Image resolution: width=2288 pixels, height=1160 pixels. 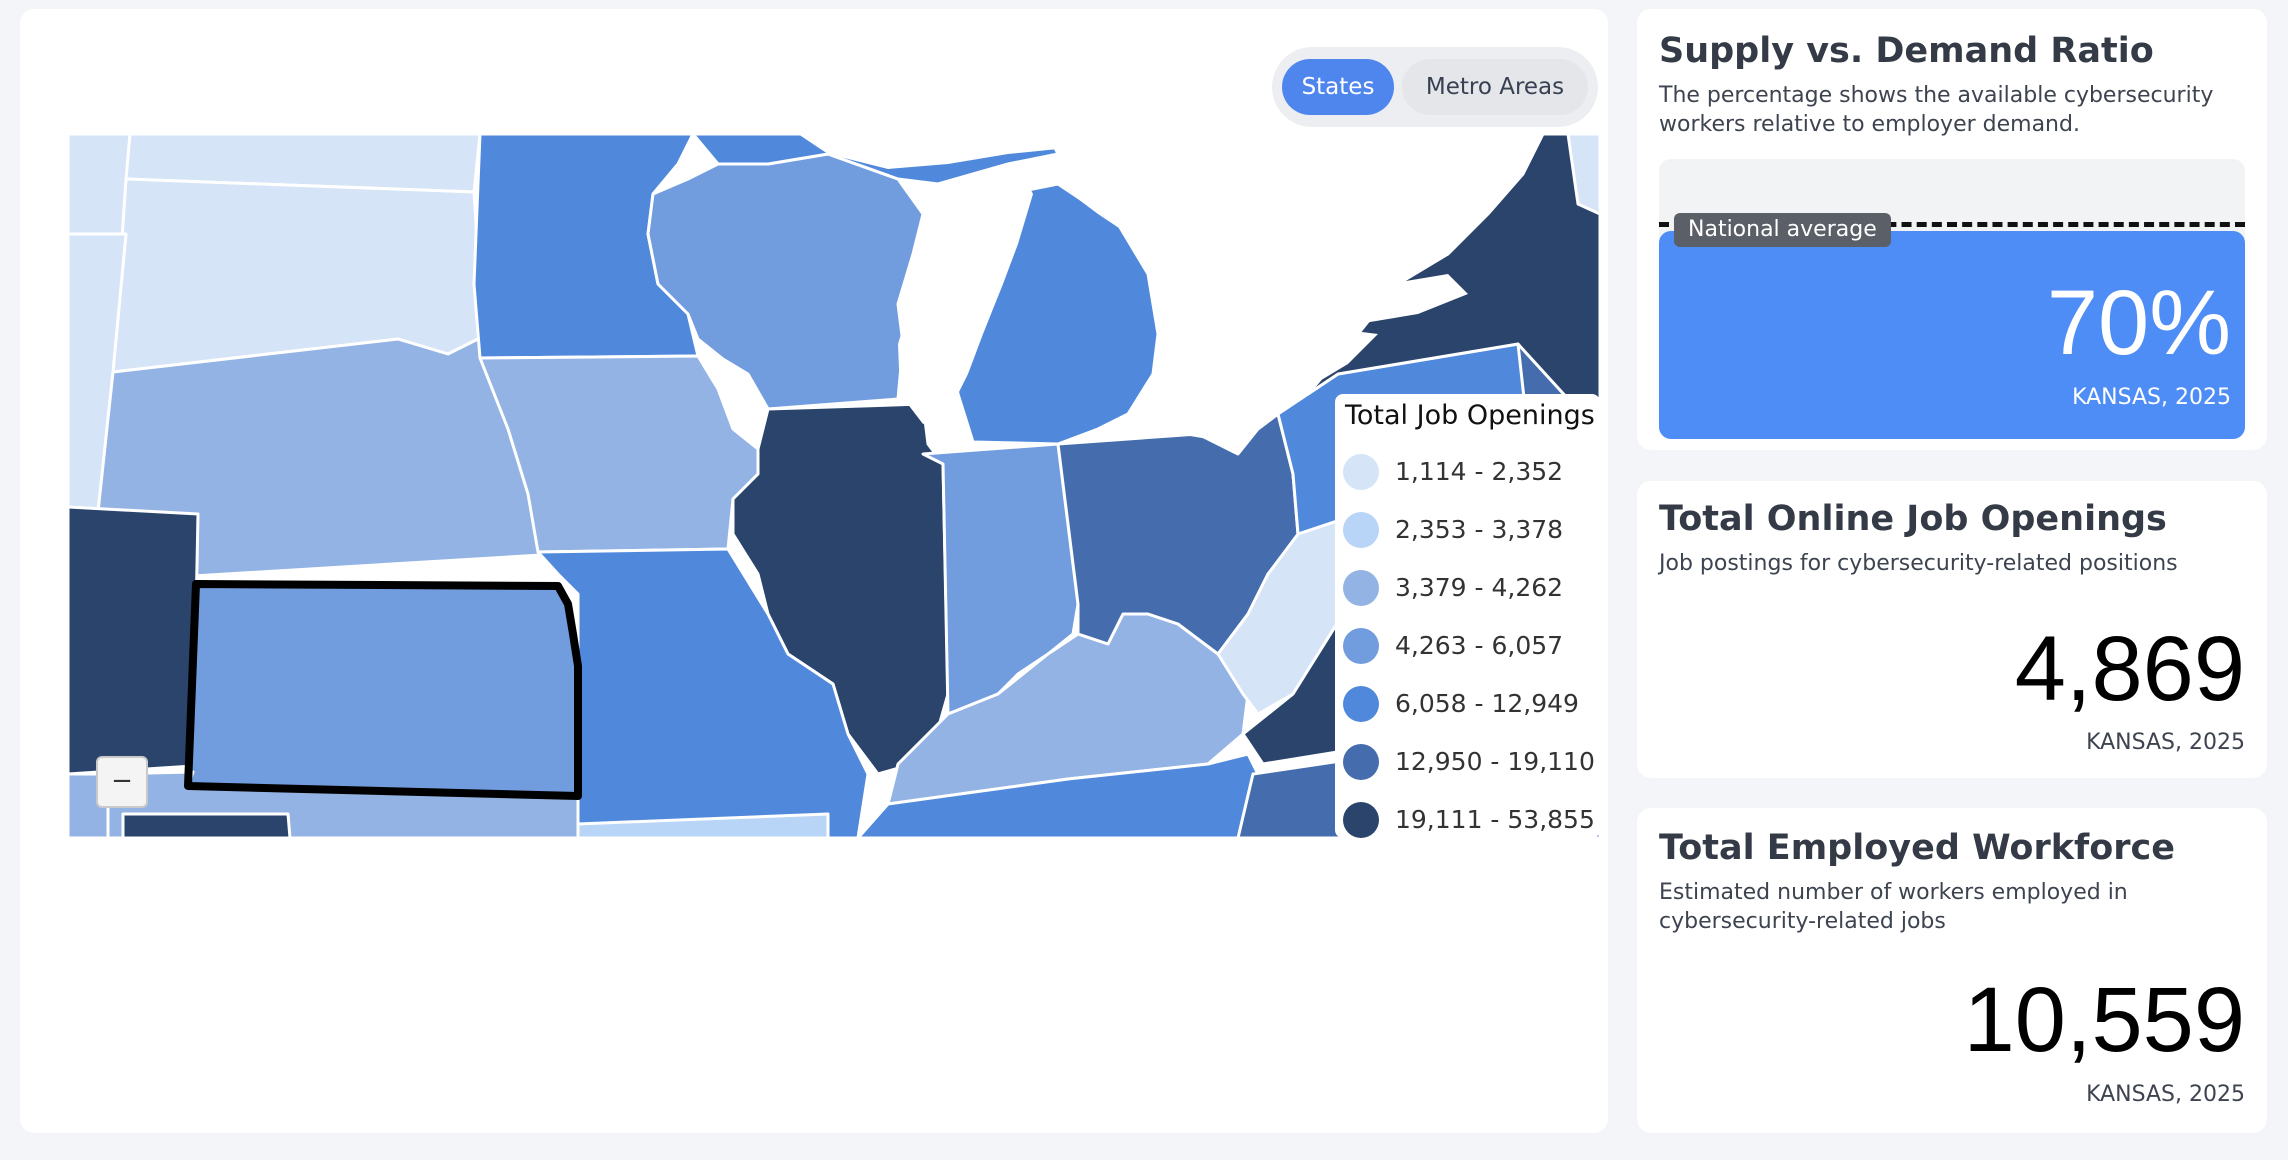 I want to click on openings-title: Total Online Job Openings, so click(x=1913, y=519).